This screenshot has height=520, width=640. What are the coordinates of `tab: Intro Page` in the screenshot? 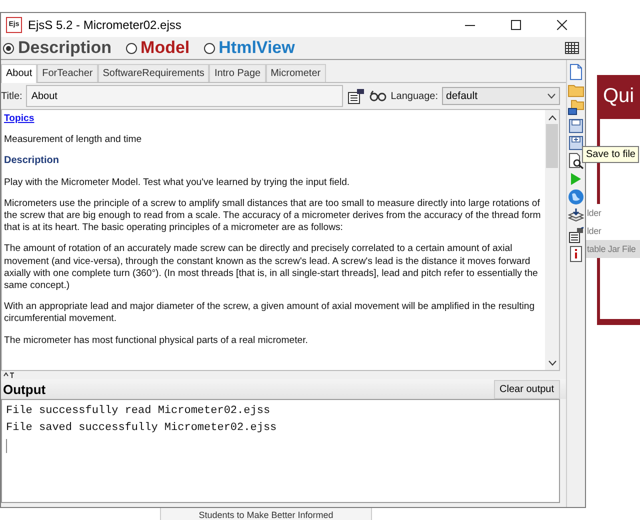 It's located at (237, 73).